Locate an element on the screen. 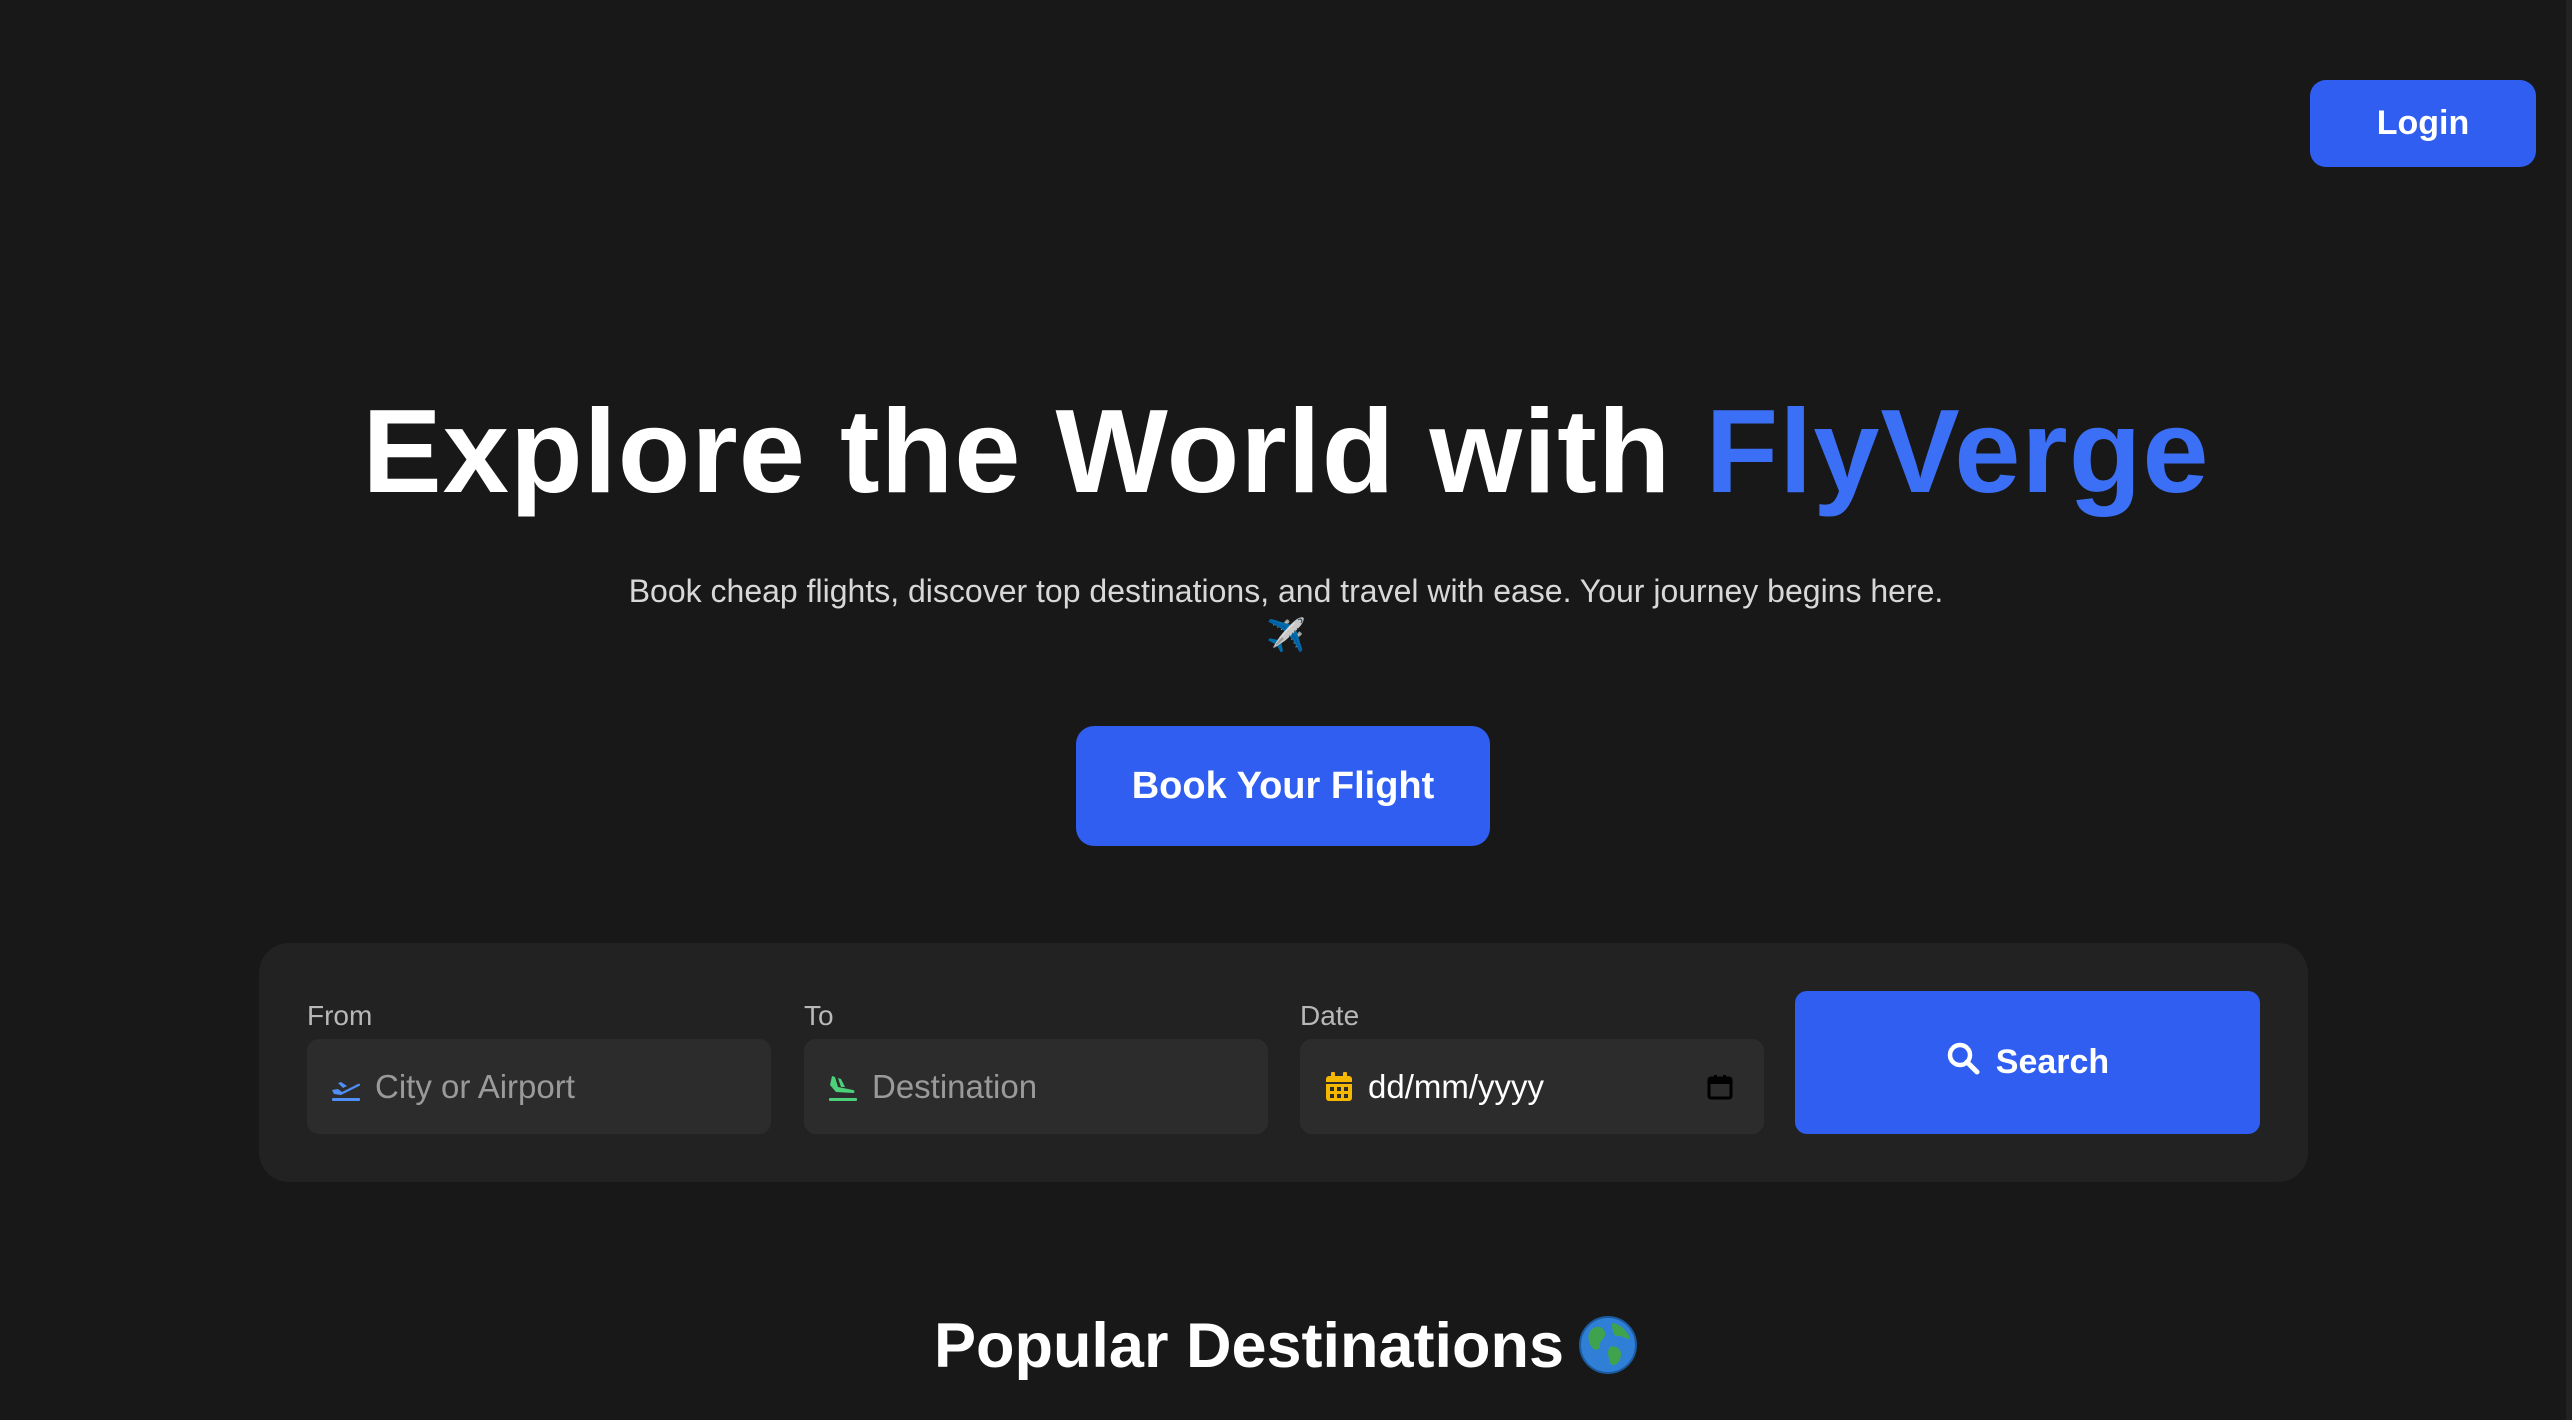 The image size is (2572, 1420). popular-destinations-title: Popular Destinations is located at coordinates (1249, 1346).